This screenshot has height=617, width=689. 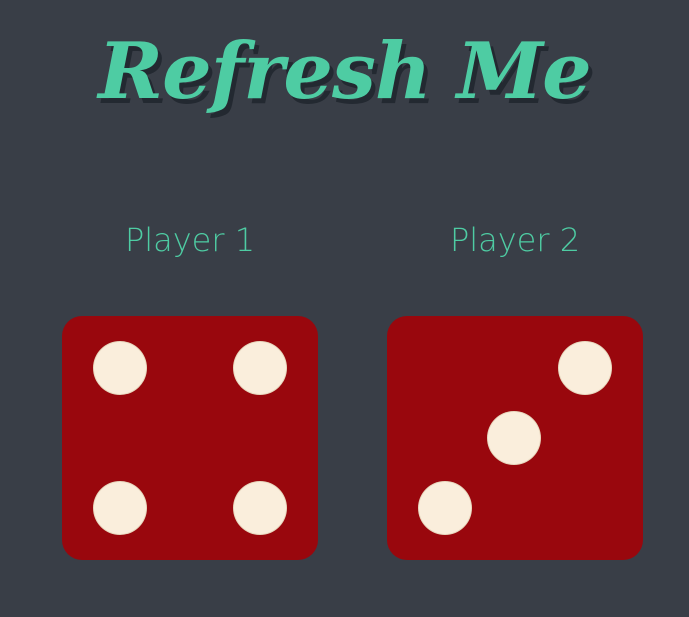 I want to click on page-title: Refresh Me, so click(x=344, y=71).